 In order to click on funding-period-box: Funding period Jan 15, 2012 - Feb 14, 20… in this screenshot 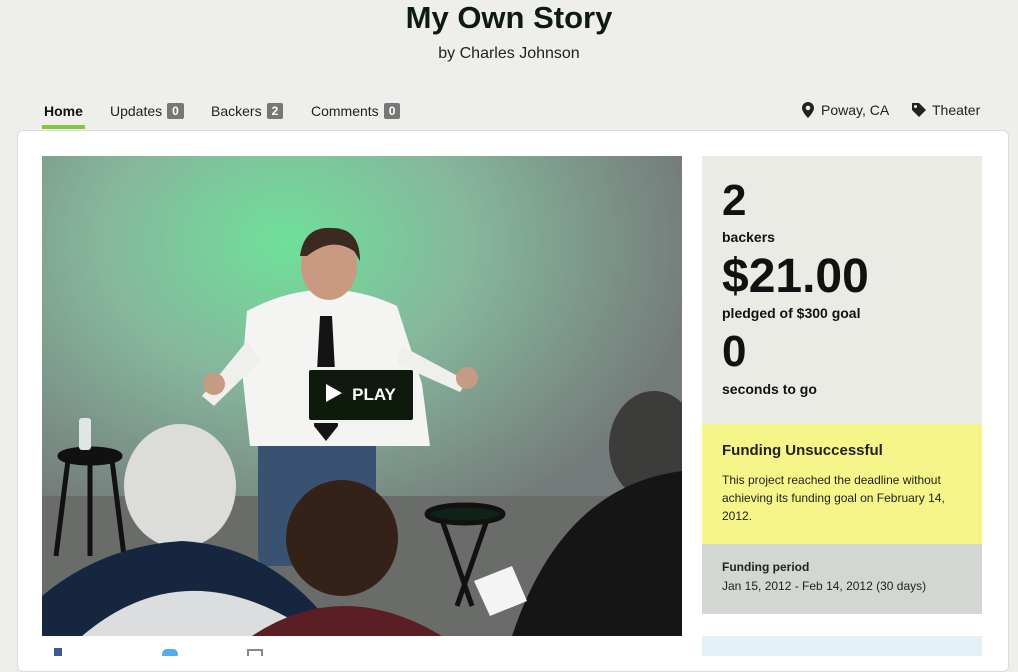, I will do `click(842, 579)`.